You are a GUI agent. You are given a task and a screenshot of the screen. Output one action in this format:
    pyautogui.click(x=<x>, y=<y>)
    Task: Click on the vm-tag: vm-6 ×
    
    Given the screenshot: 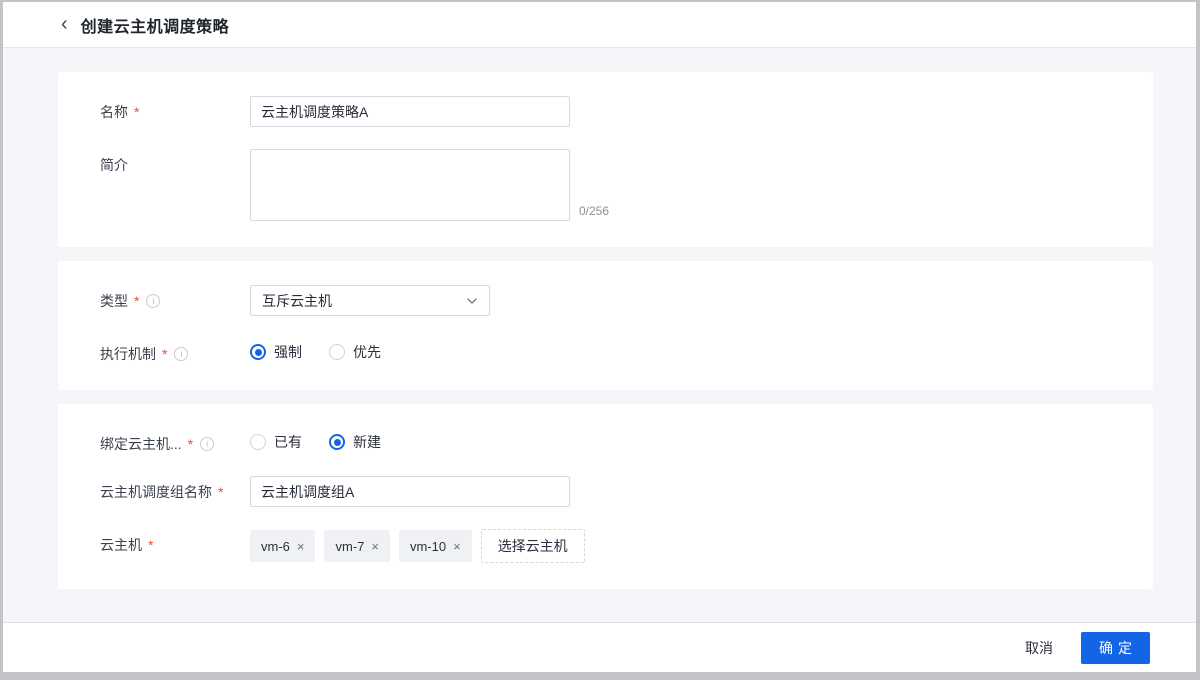 What is the action you would take?
    pyautogui.click(x=283, y=546)
    